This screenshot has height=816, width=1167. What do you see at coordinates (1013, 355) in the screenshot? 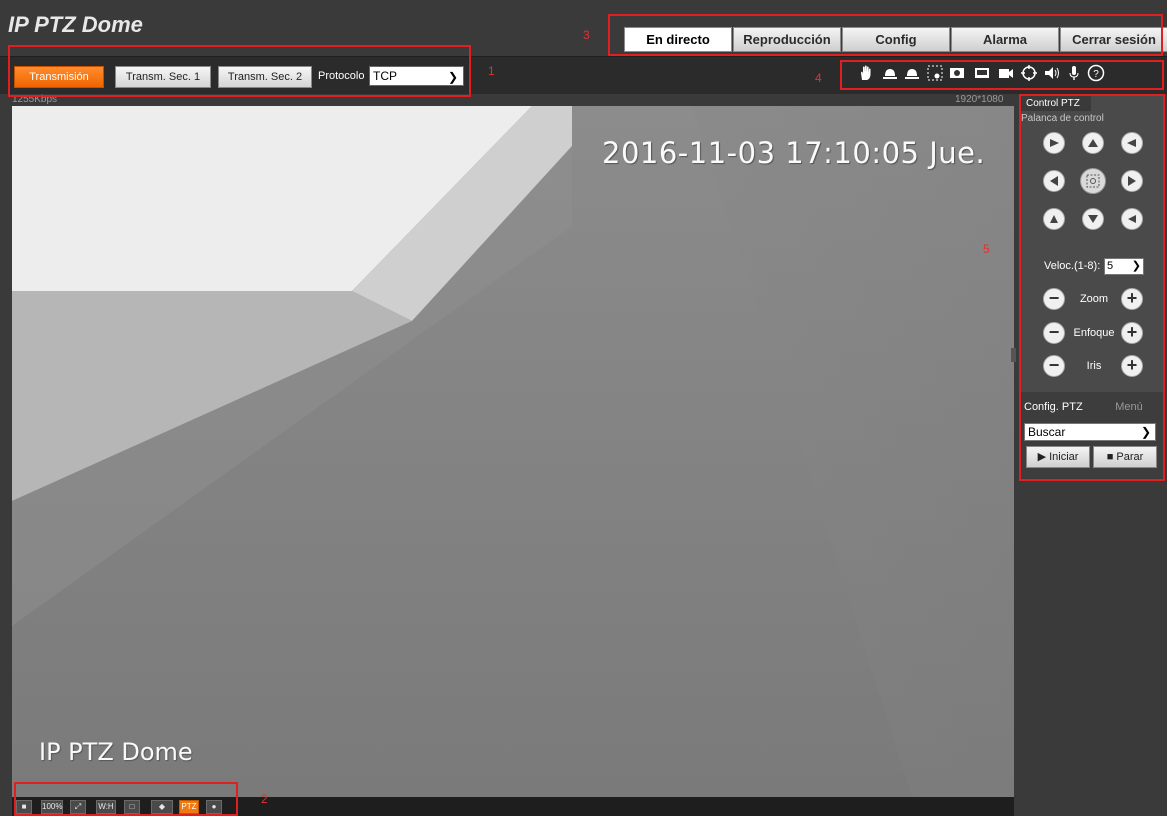
I see `panel-collapse-handle` at bounding box center [1013, 355].